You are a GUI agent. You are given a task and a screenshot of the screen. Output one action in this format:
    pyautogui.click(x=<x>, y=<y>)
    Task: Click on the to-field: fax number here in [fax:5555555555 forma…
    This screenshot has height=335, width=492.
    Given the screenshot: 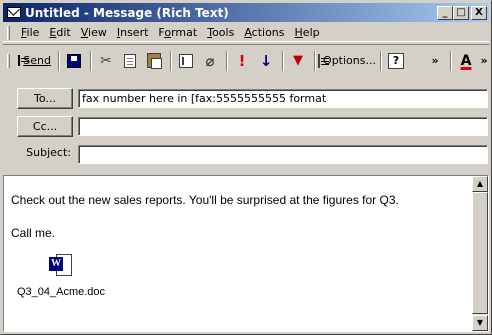 What is the action you would take?
    pyautogui.click(x=283, y=98)
    